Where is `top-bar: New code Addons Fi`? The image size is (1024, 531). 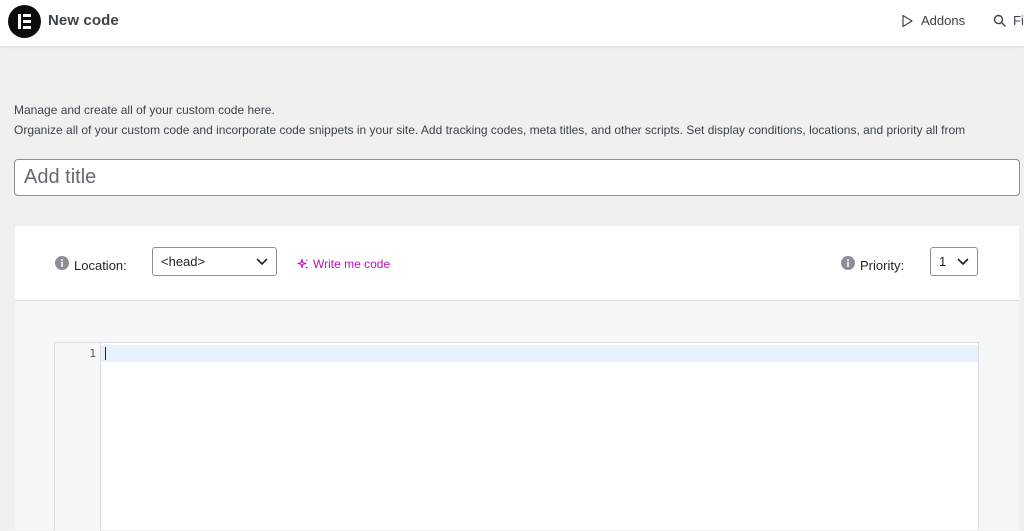 top-bar: New code Addons Fi is located at coordinates (512, 23).